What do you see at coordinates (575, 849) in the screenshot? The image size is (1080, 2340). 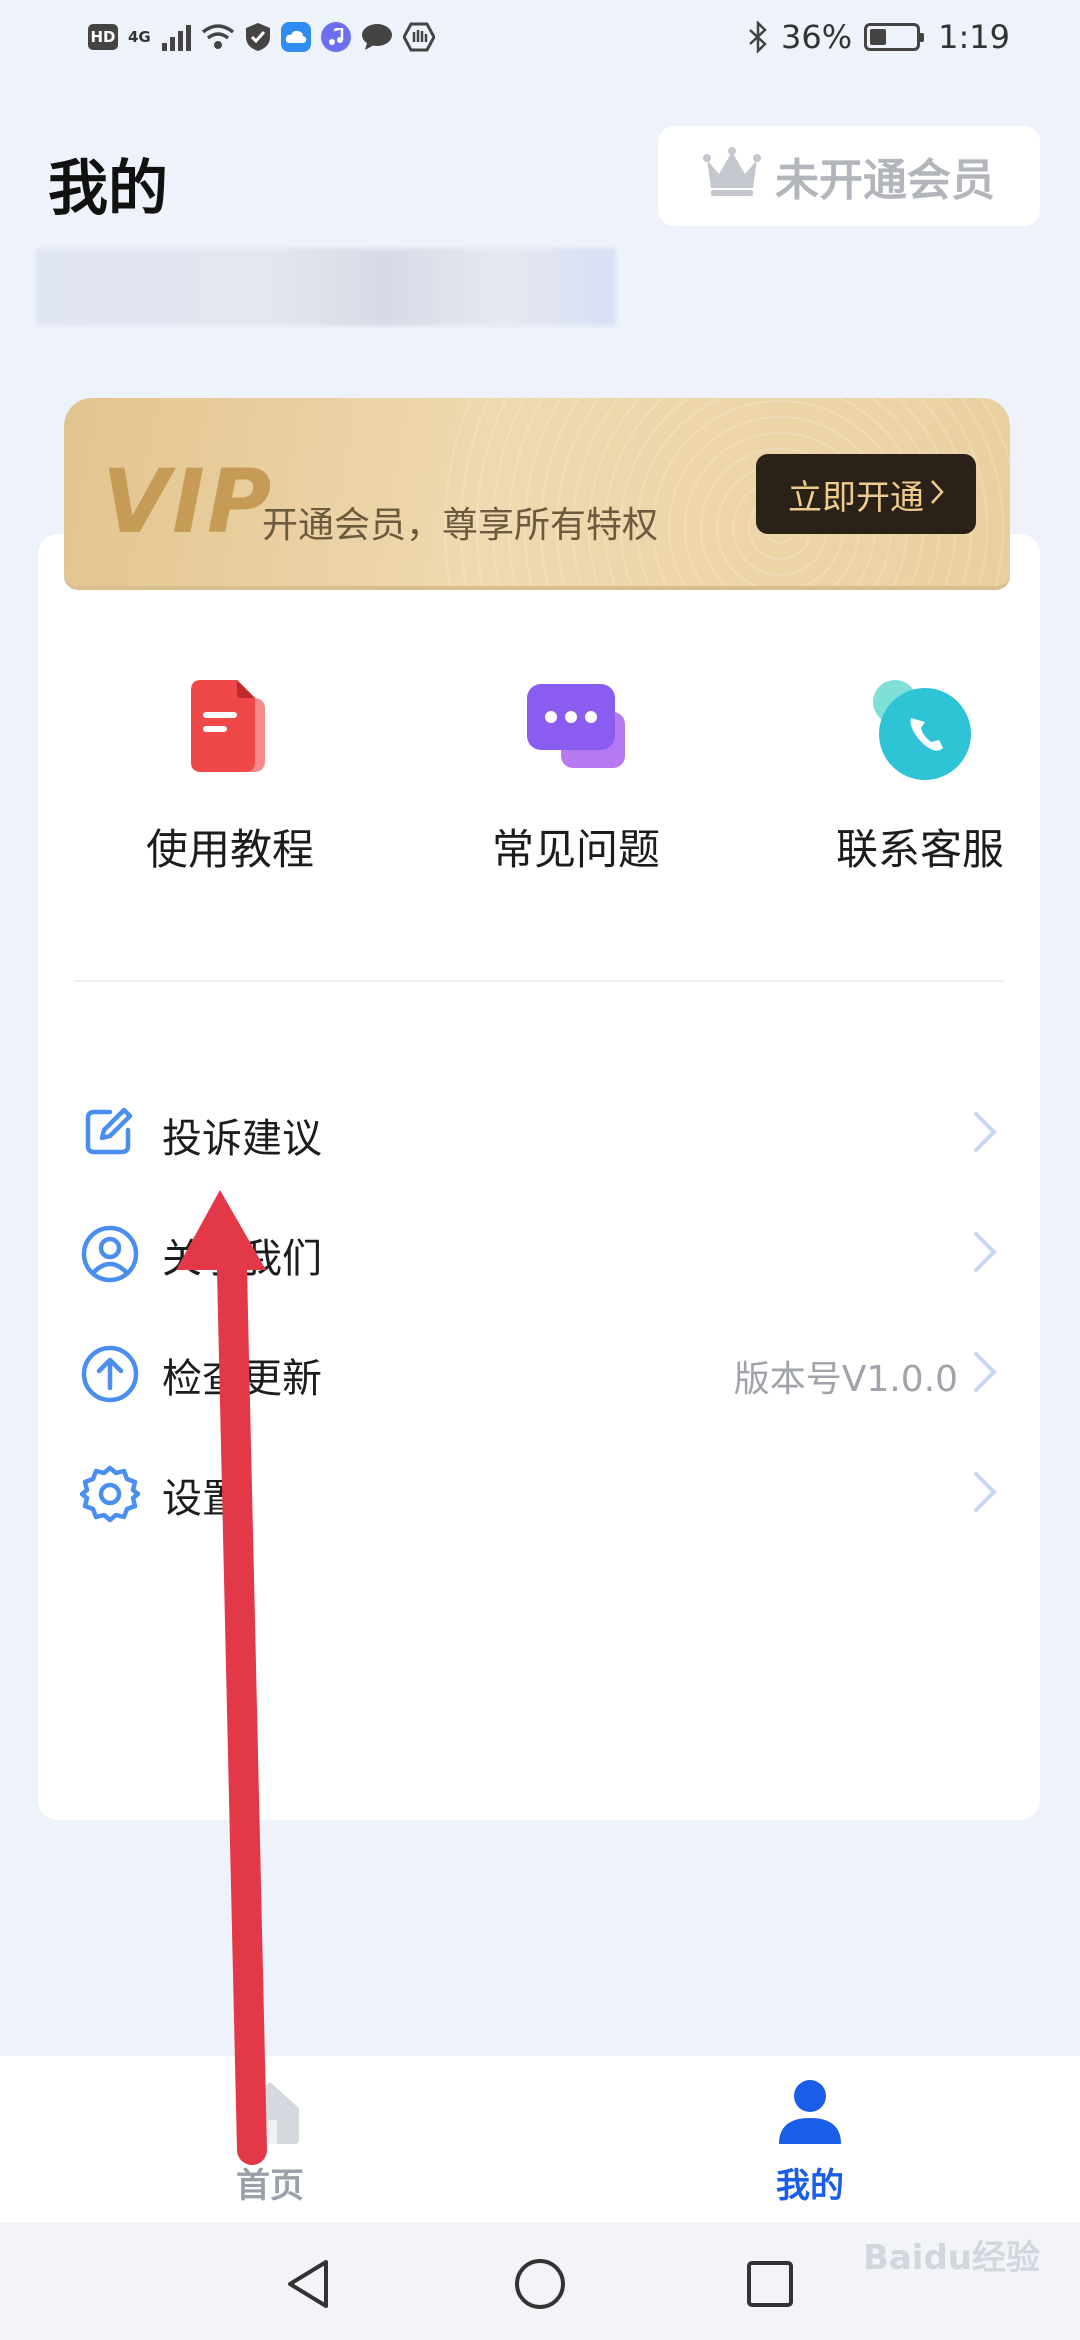 I see `quick-action-label: 常见问题` at bounding box center [575, 849].